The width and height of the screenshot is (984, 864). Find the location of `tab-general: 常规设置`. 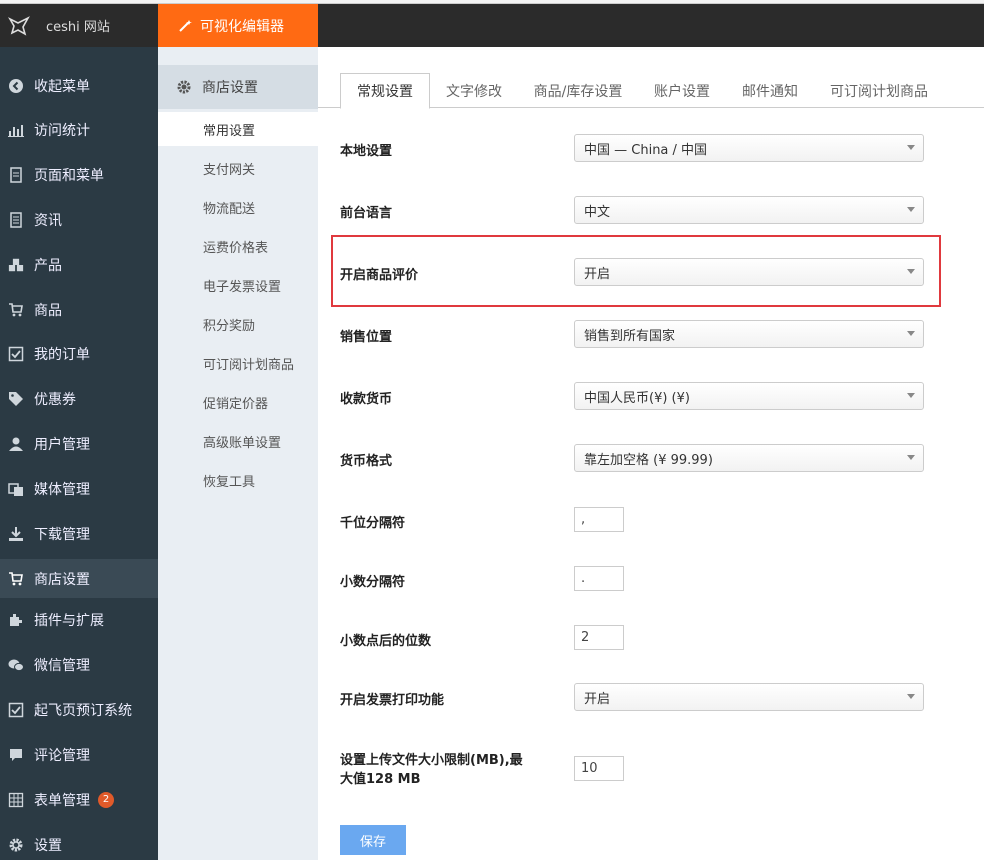

tab-general: 常规设置 is located at coordinates (385, 91).